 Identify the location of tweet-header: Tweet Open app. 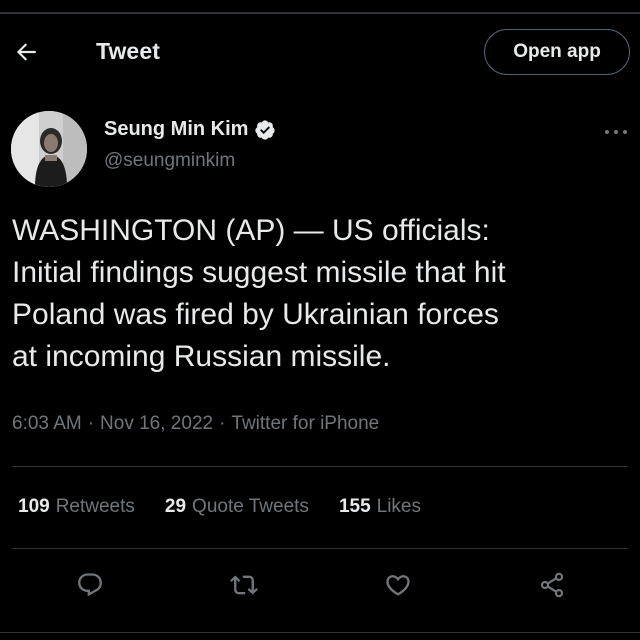
(320, 52).